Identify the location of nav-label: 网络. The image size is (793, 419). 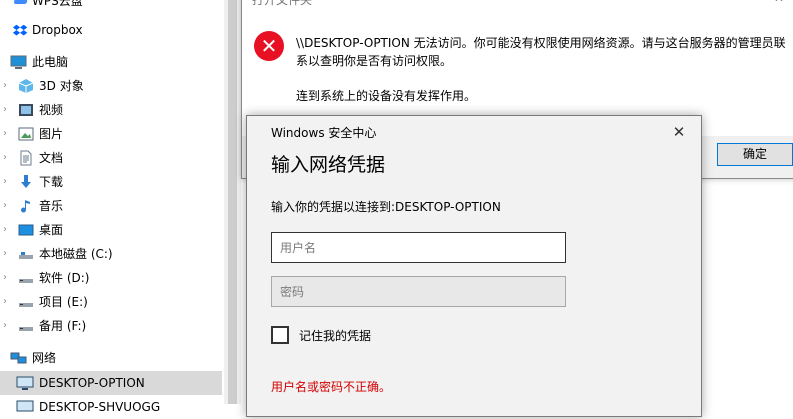
(44, 358).